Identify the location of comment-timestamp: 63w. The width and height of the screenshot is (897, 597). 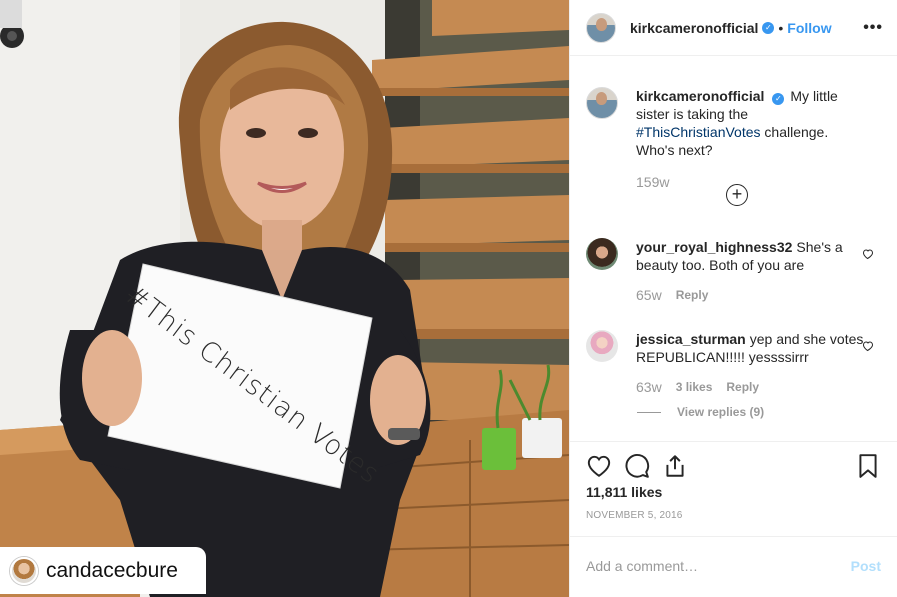
(649, 387).